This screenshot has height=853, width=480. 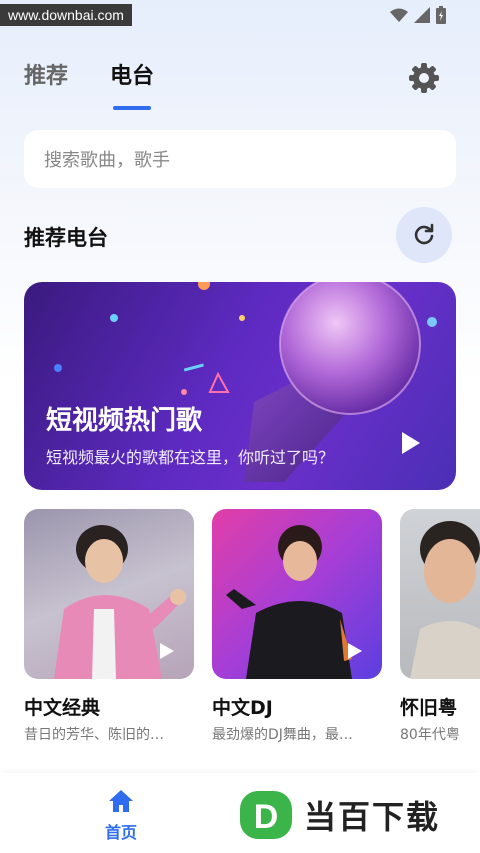 I want to click on nav-home: 首页, so click(x=121, y=816).